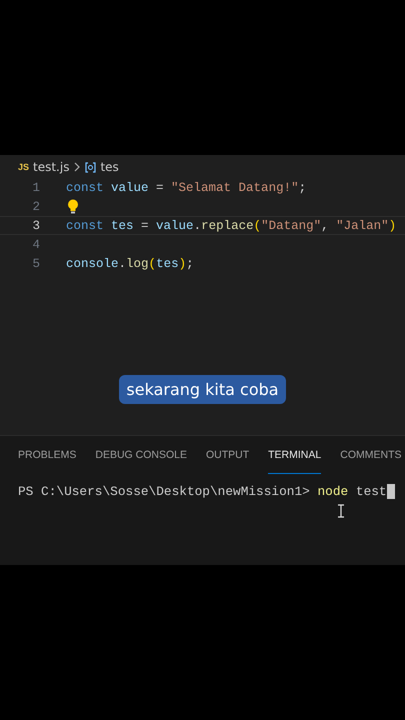 Image resolution: width=405 pixels, height=720 pixels. What do you see at coordinates (109, 167) in the screenshot?
I see `breadcrumb-symbol: tes` at bounding box center [109, 167].